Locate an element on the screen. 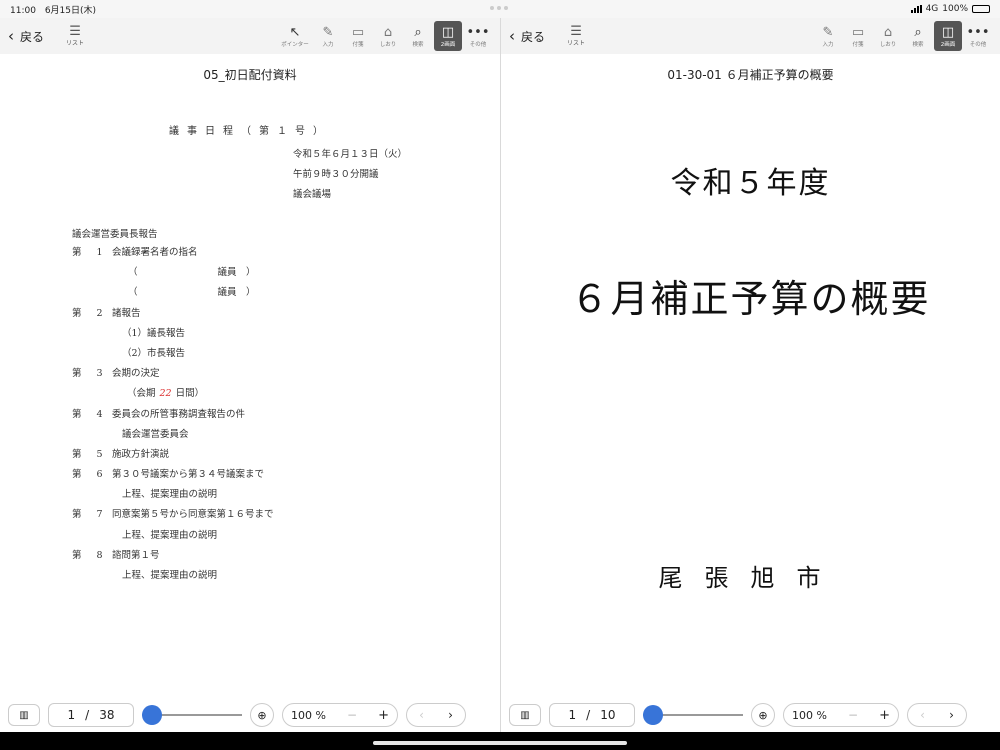 This screenshot has height=750, width=1000. meta-place: 議会議場 is located at coordinates (312, 194).